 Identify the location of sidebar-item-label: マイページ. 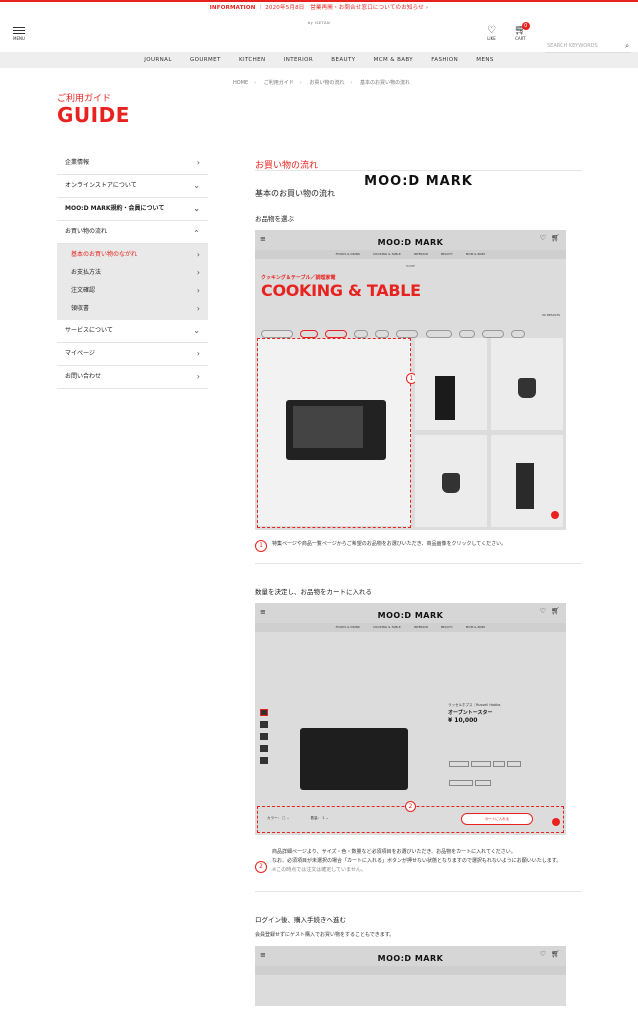
(80, 353).